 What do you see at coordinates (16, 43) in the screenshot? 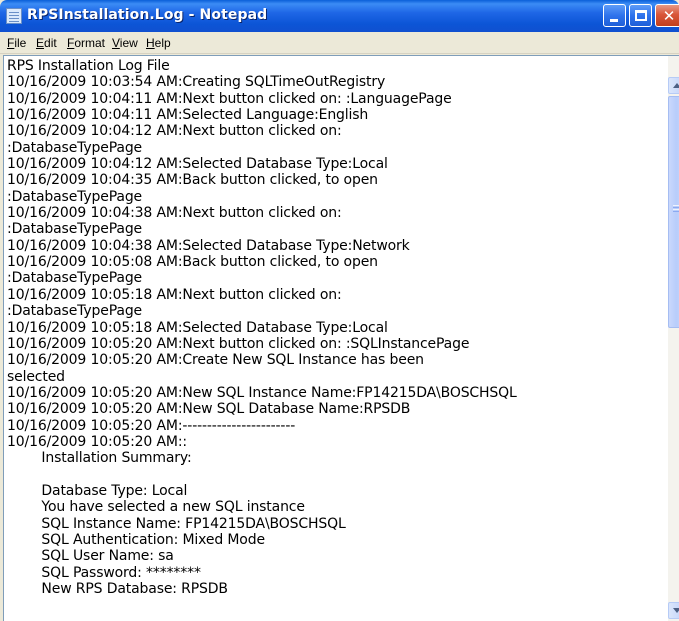
I see `menu-file: File` at bounding box center [16, 43].